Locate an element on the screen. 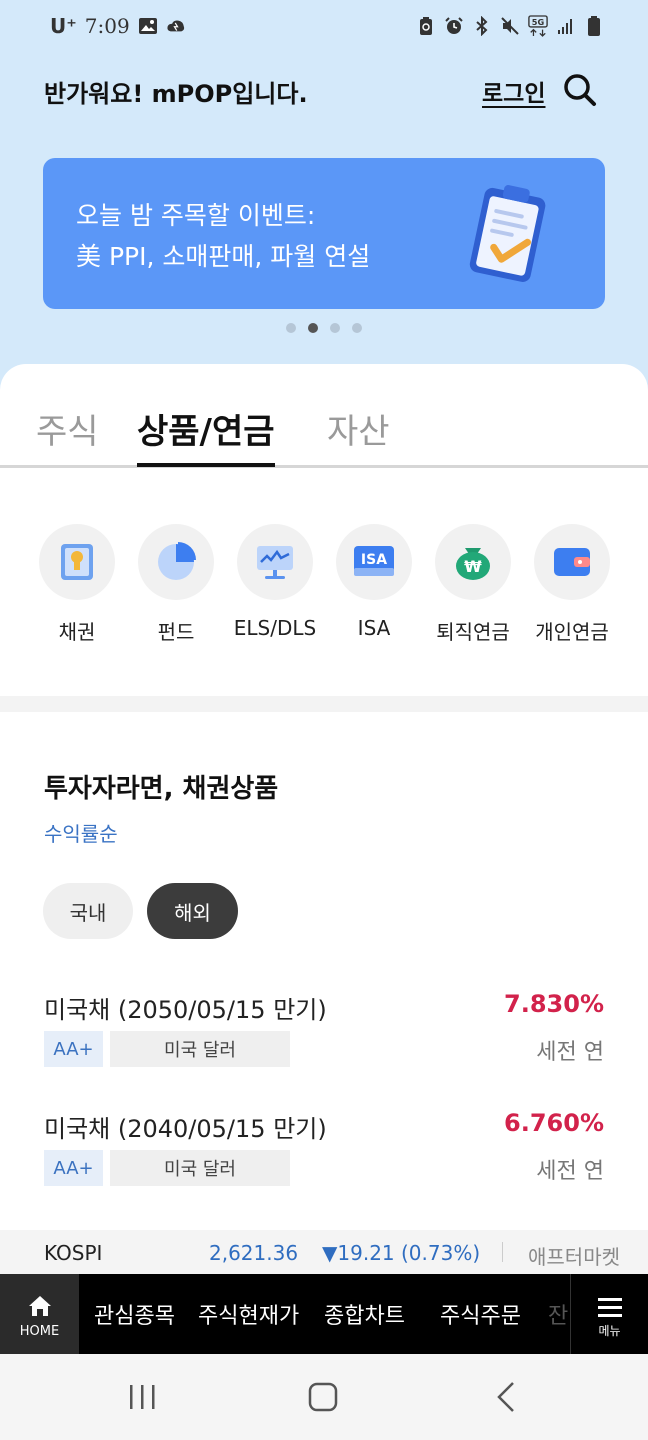 Image resolution: width=648 pixels, height=1440 pixels. sort-toggle: 수익률순 is located at coordinates (81, 832).